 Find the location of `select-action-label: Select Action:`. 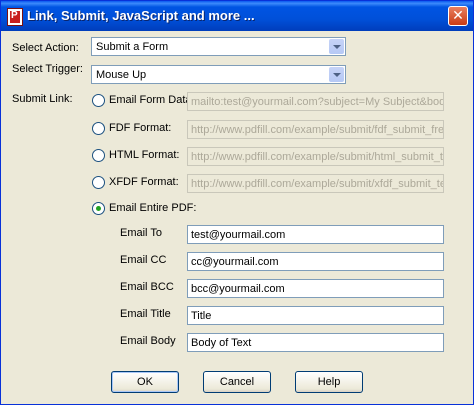

select-action-label: Select Action: is located at coordinates (45, 48).